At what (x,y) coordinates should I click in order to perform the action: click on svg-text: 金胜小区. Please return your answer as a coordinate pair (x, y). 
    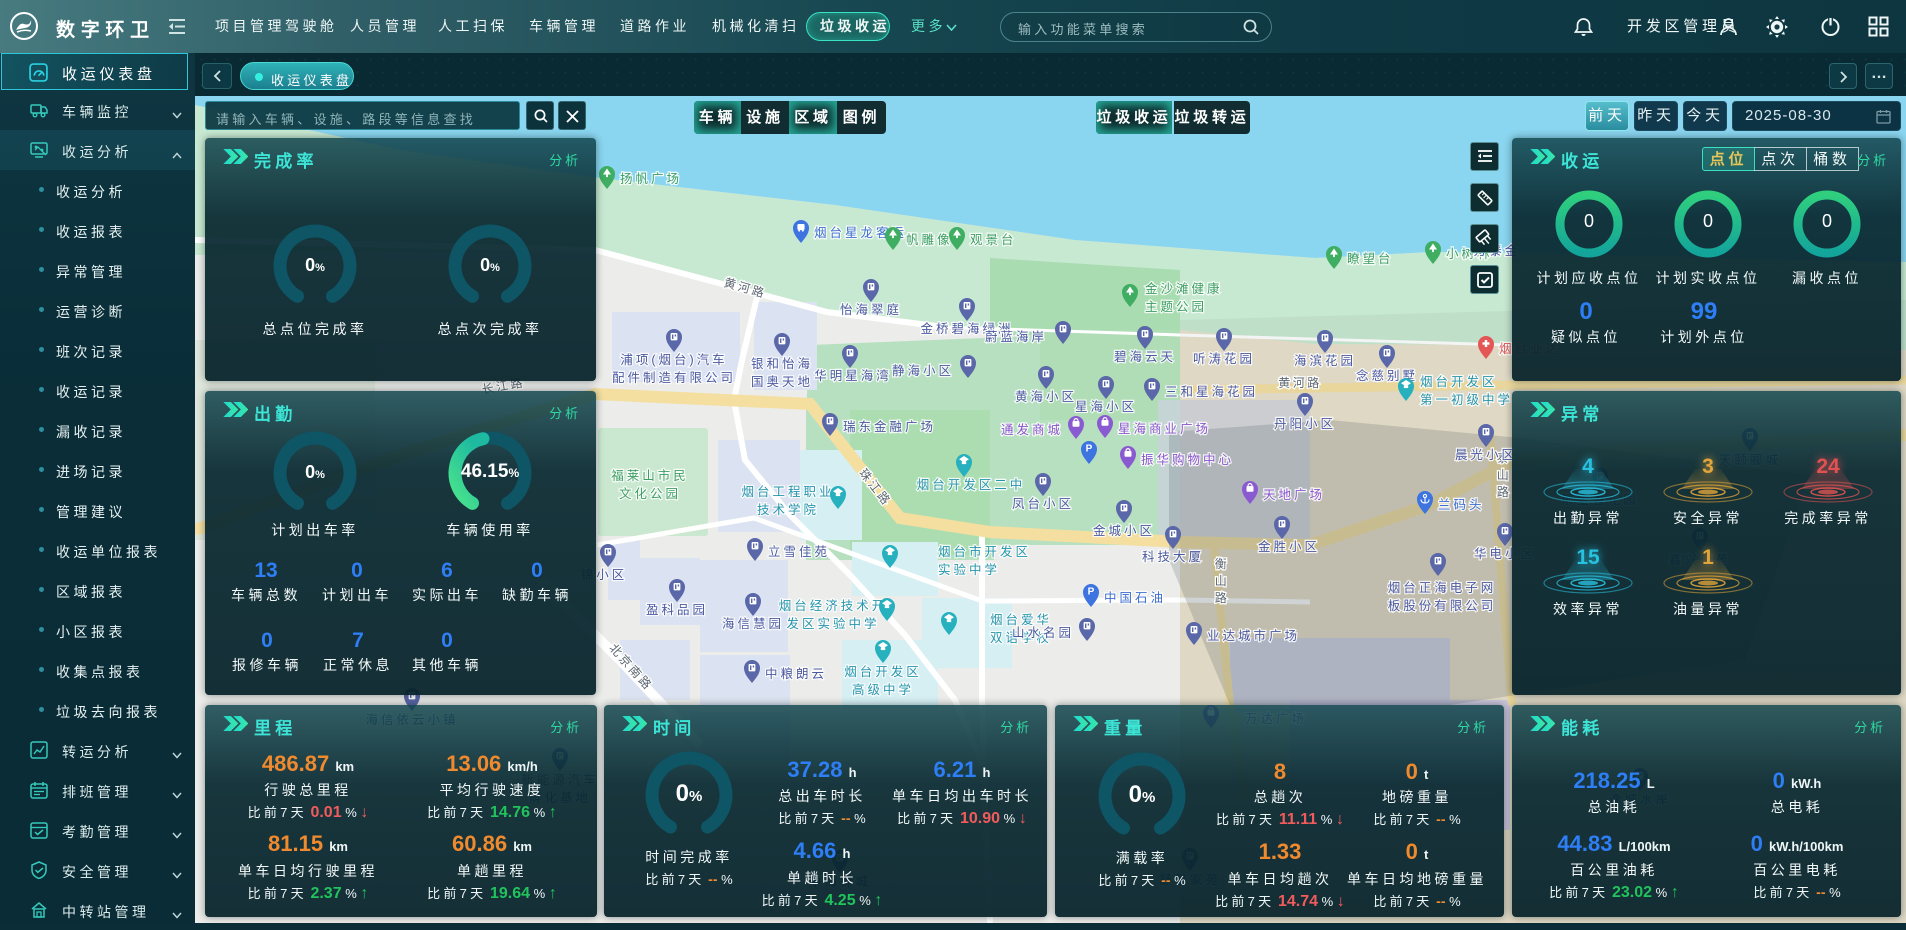
    Looking at the image, I should click on (1289, 546).